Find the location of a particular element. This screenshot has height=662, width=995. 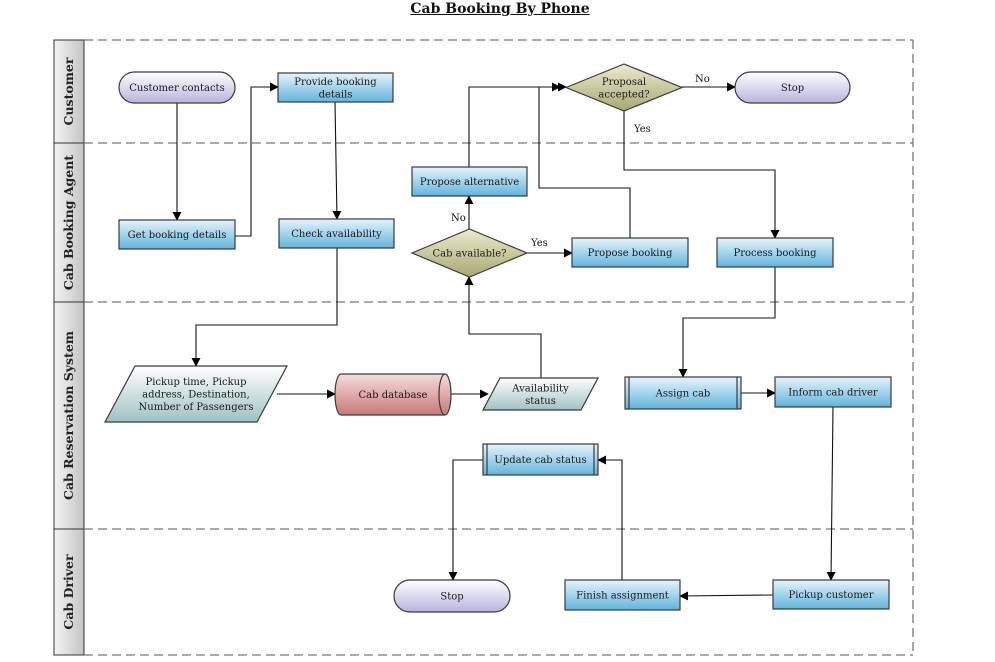

node-label: Process booking is located at coordinates (775, 253).